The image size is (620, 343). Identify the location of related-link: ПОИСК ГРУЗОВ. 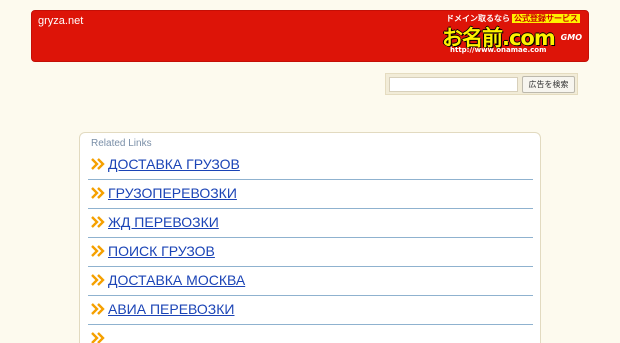
(161, 251).